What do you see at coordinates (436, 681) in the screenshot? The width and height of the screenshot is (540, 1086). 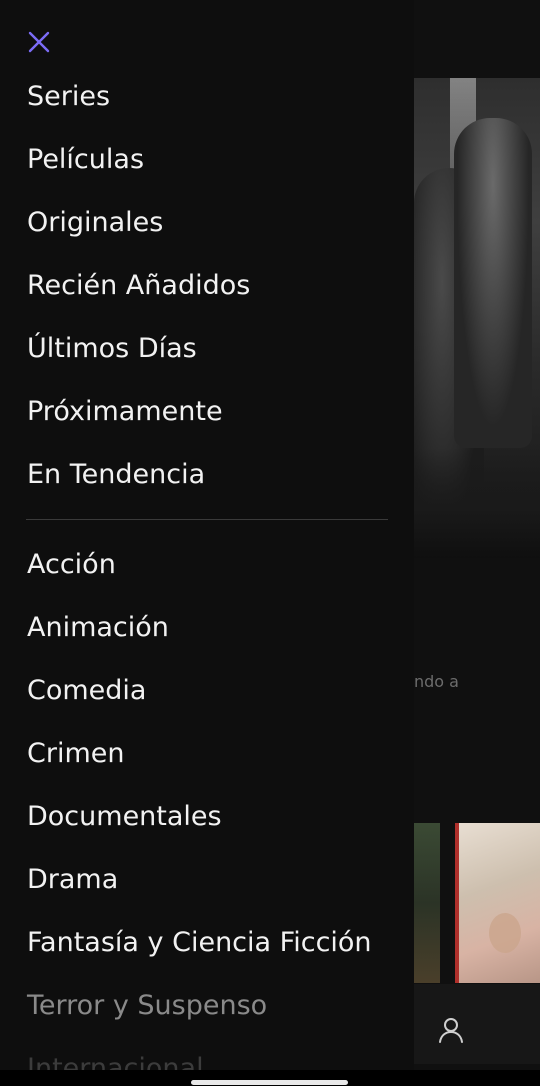 I see `hero-description-fragment: ndo a` at bounding box center [436, 681].